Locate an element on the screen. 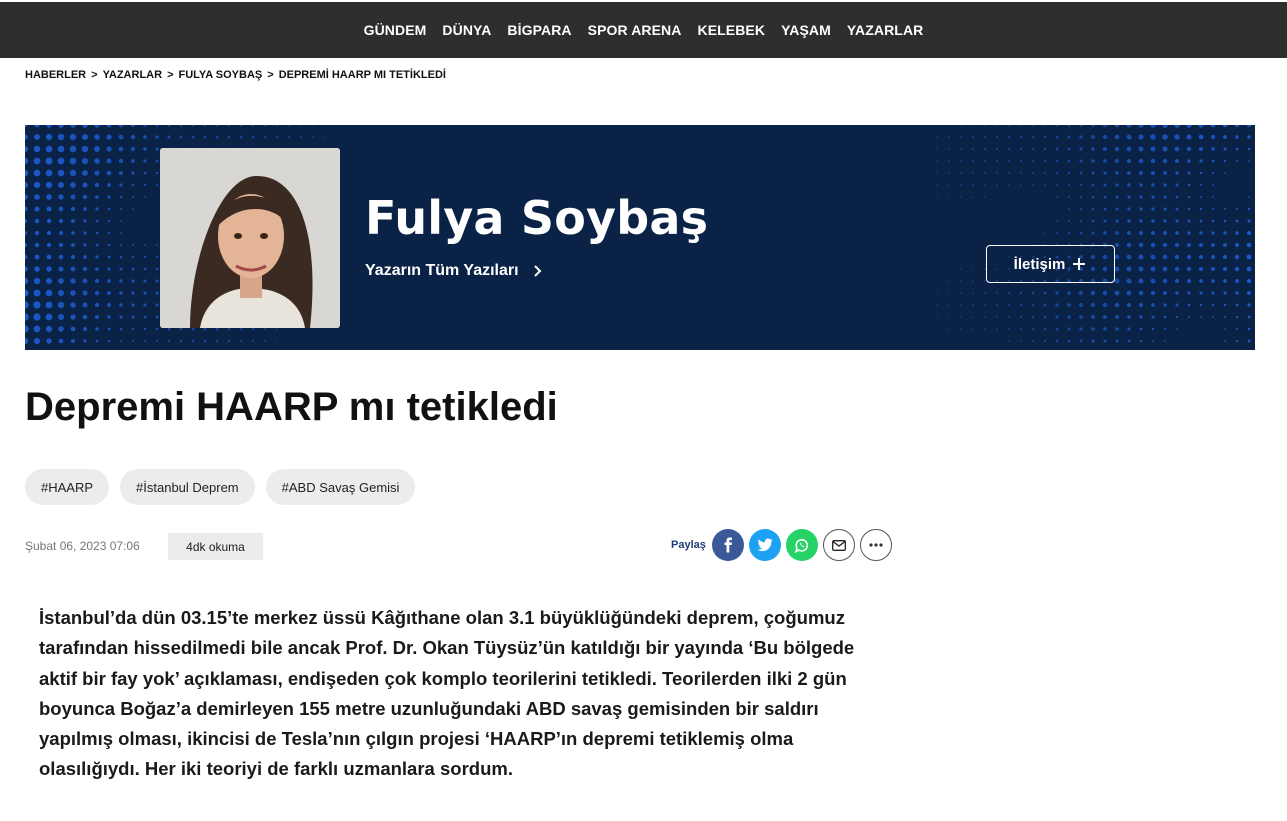 The width and height of the screenshot is (1287, 821). facebook-icon is located at coordinates (728, 545).